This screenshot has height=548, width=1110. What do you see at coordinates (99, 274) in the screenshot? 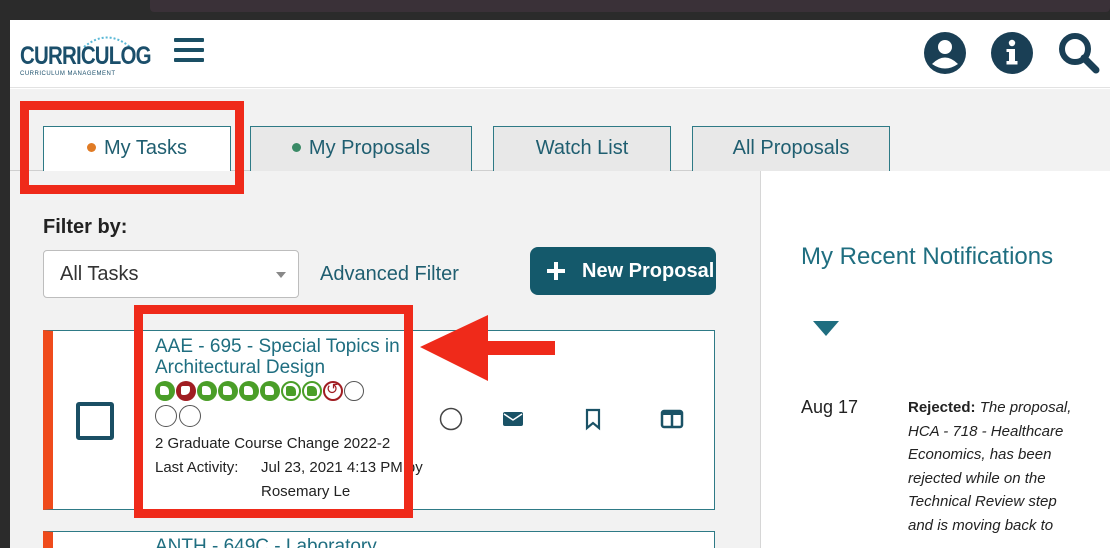
I see `filter-selected-value: All Tasks` at bounding box center [99, 274].